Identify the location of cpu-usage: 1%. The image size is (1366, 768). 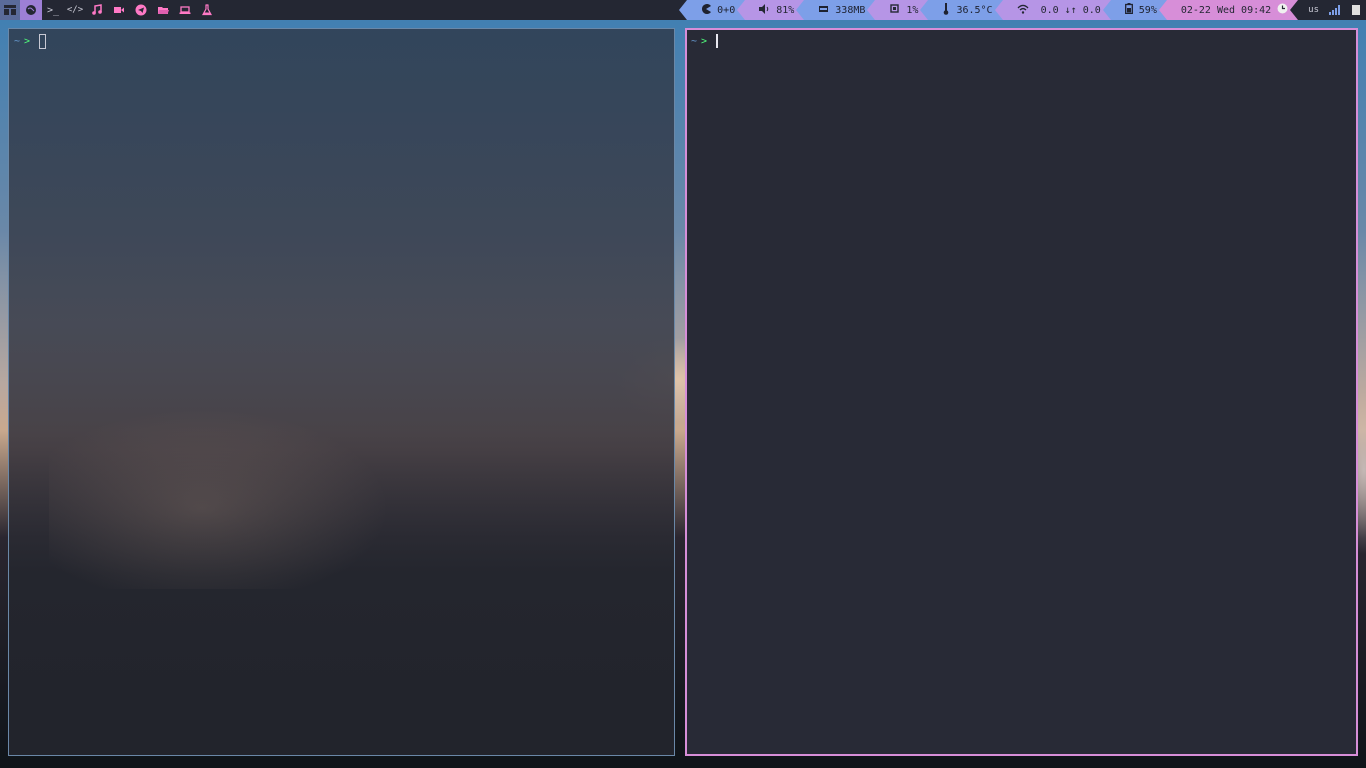
(912, 10).